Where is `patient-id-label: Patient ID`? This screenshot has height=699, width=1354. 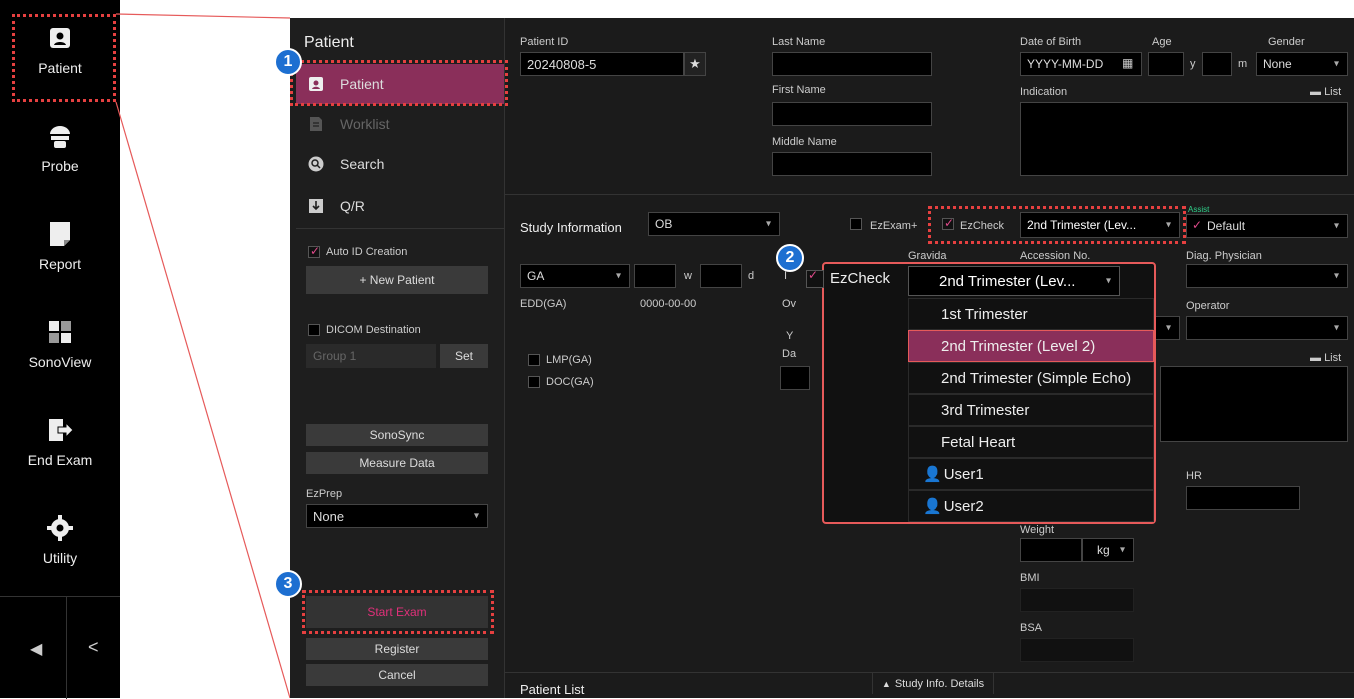
patient-id-label: Patient ID is located at coordinates (544, 42).